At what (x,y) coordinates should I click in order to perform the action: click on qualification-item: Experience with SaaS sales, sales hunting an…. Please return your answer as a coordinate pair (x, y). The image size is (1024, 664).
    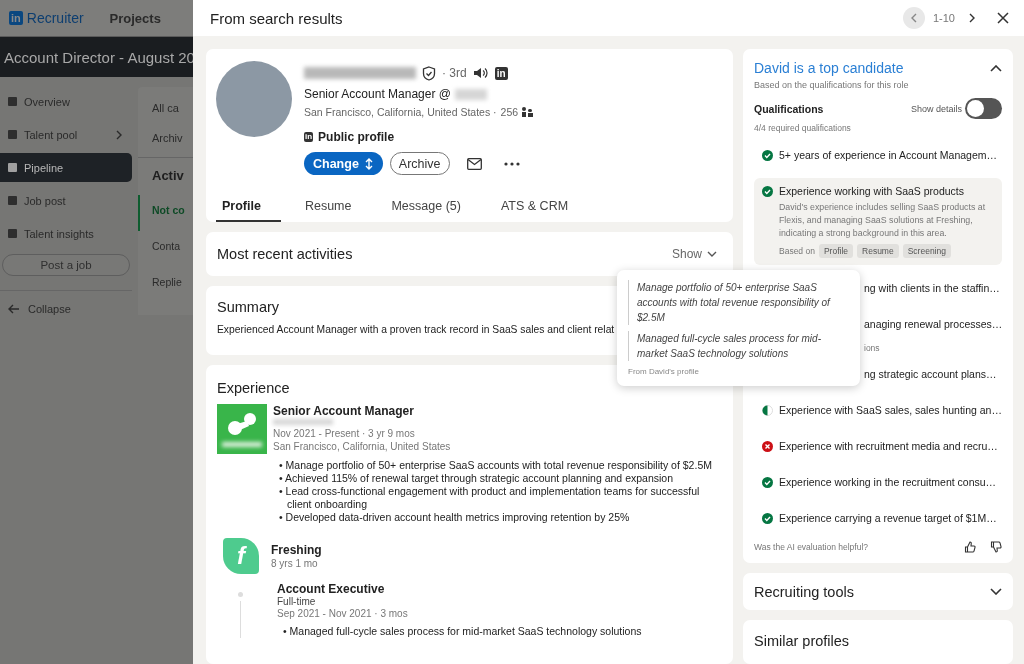
    Looking at the image, I should click on (878, 410).